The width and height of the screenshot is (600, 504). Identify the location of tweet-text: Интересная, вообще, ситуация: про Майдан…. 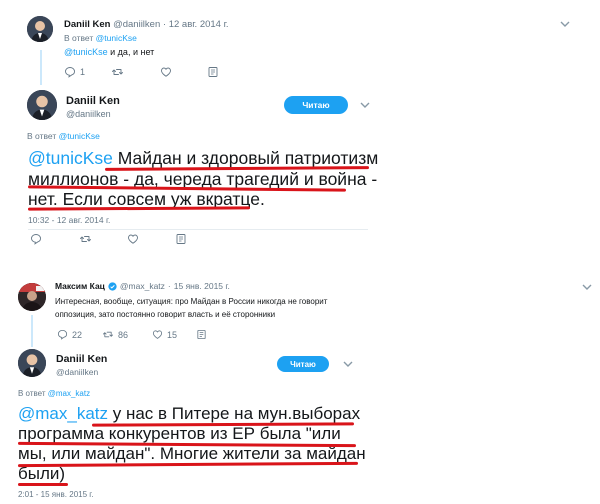
(191, 308).